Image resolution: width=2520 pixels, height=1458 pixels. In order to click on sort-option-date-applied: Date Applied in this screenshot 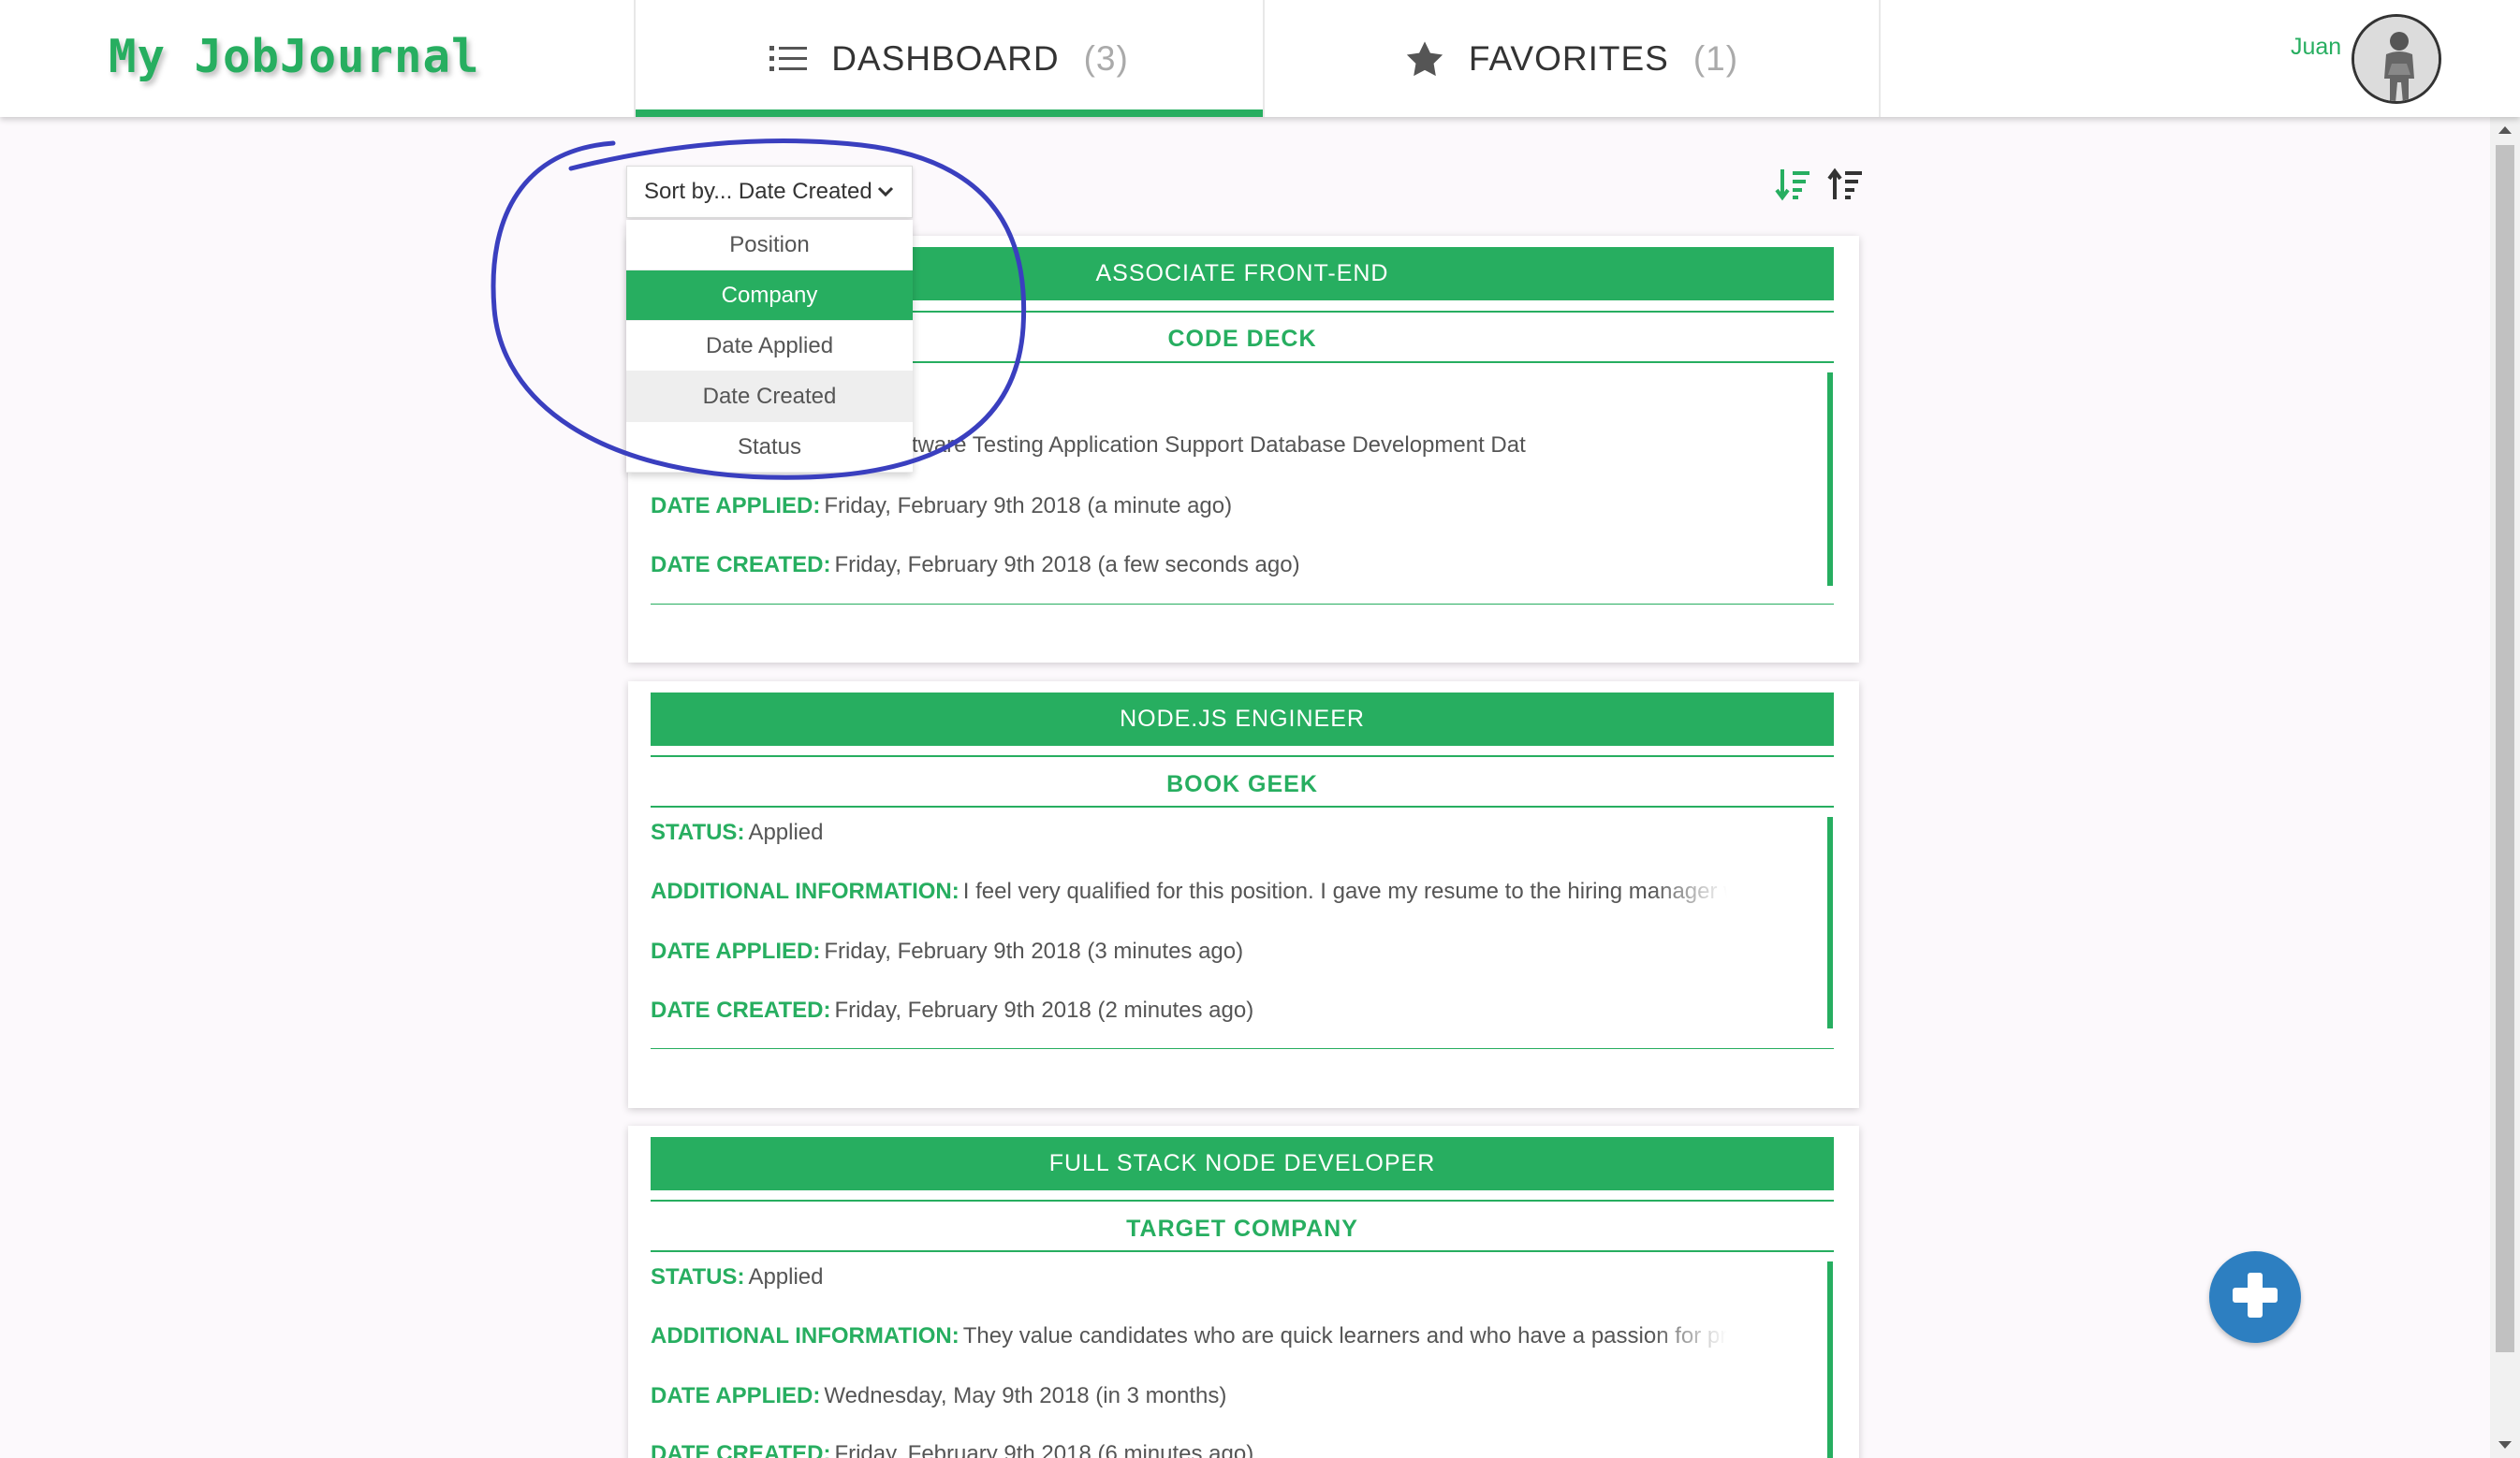, I will do `click(769, 347)`.